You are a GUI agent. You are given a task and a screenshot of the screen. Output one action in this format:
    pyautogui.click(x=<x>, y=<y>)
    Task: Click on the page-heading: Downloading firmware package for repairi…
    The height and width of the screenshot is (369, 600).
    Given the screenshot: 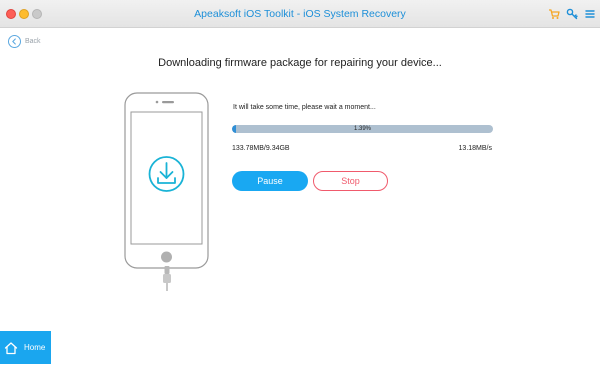 What is the action you would take?
    pyautogui.click(x=300, y=63)
    